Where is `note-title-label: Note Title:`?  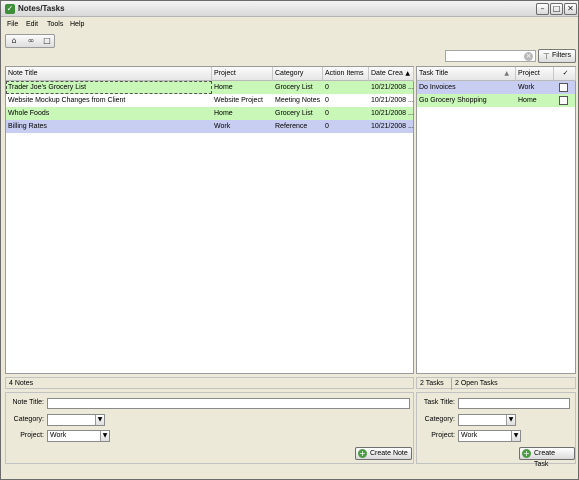
note-title-label: Note Title: is located at coordinates (28, 402).